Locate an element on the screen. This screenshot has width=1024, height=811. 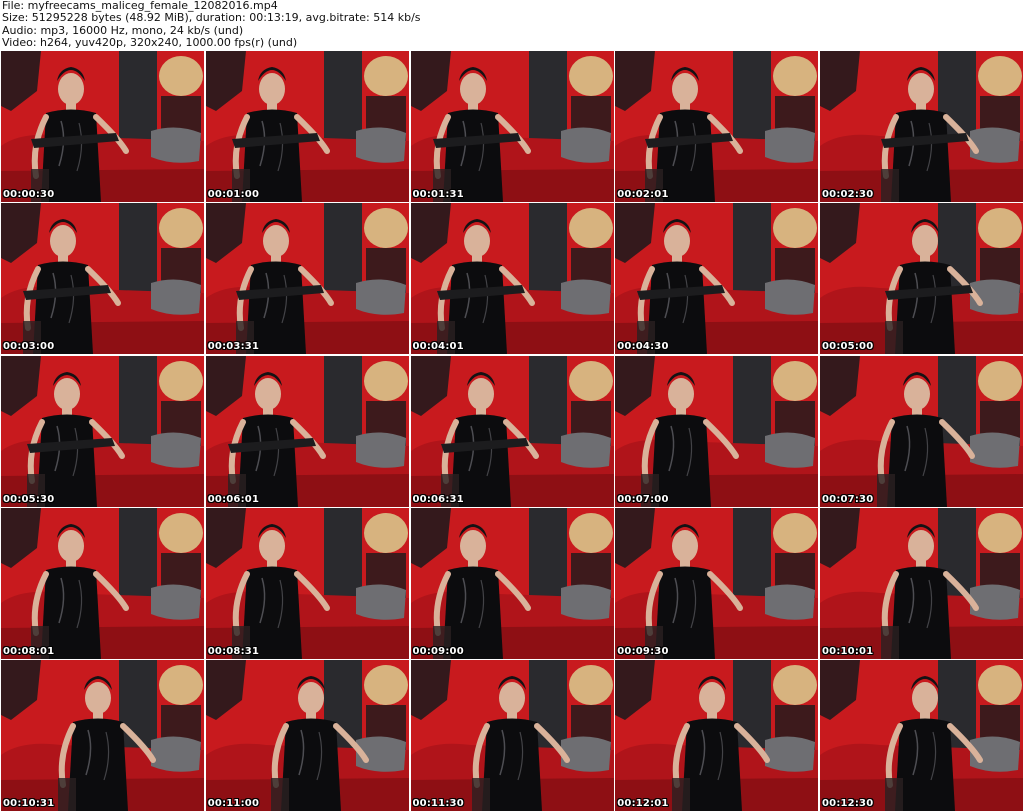
video-thumbnail: 00:01:00 is located at coordinates (307, 126).